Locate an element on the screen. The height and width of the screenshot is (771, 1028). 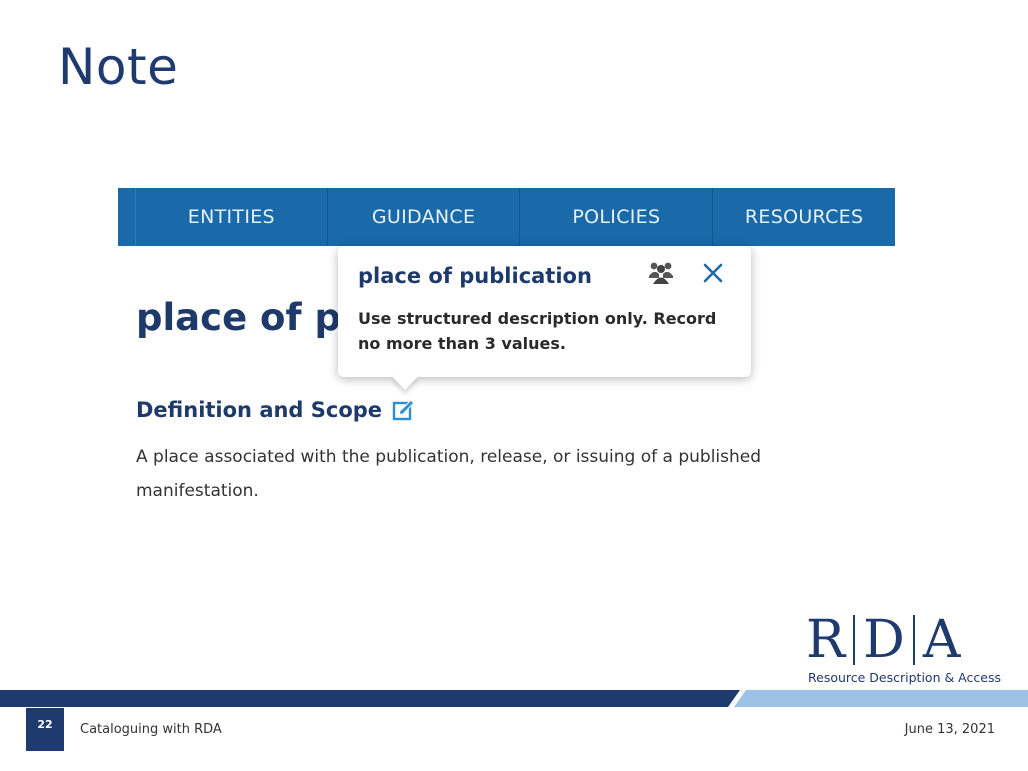
logo-letter-d: D is located at coordinates (884, 640).